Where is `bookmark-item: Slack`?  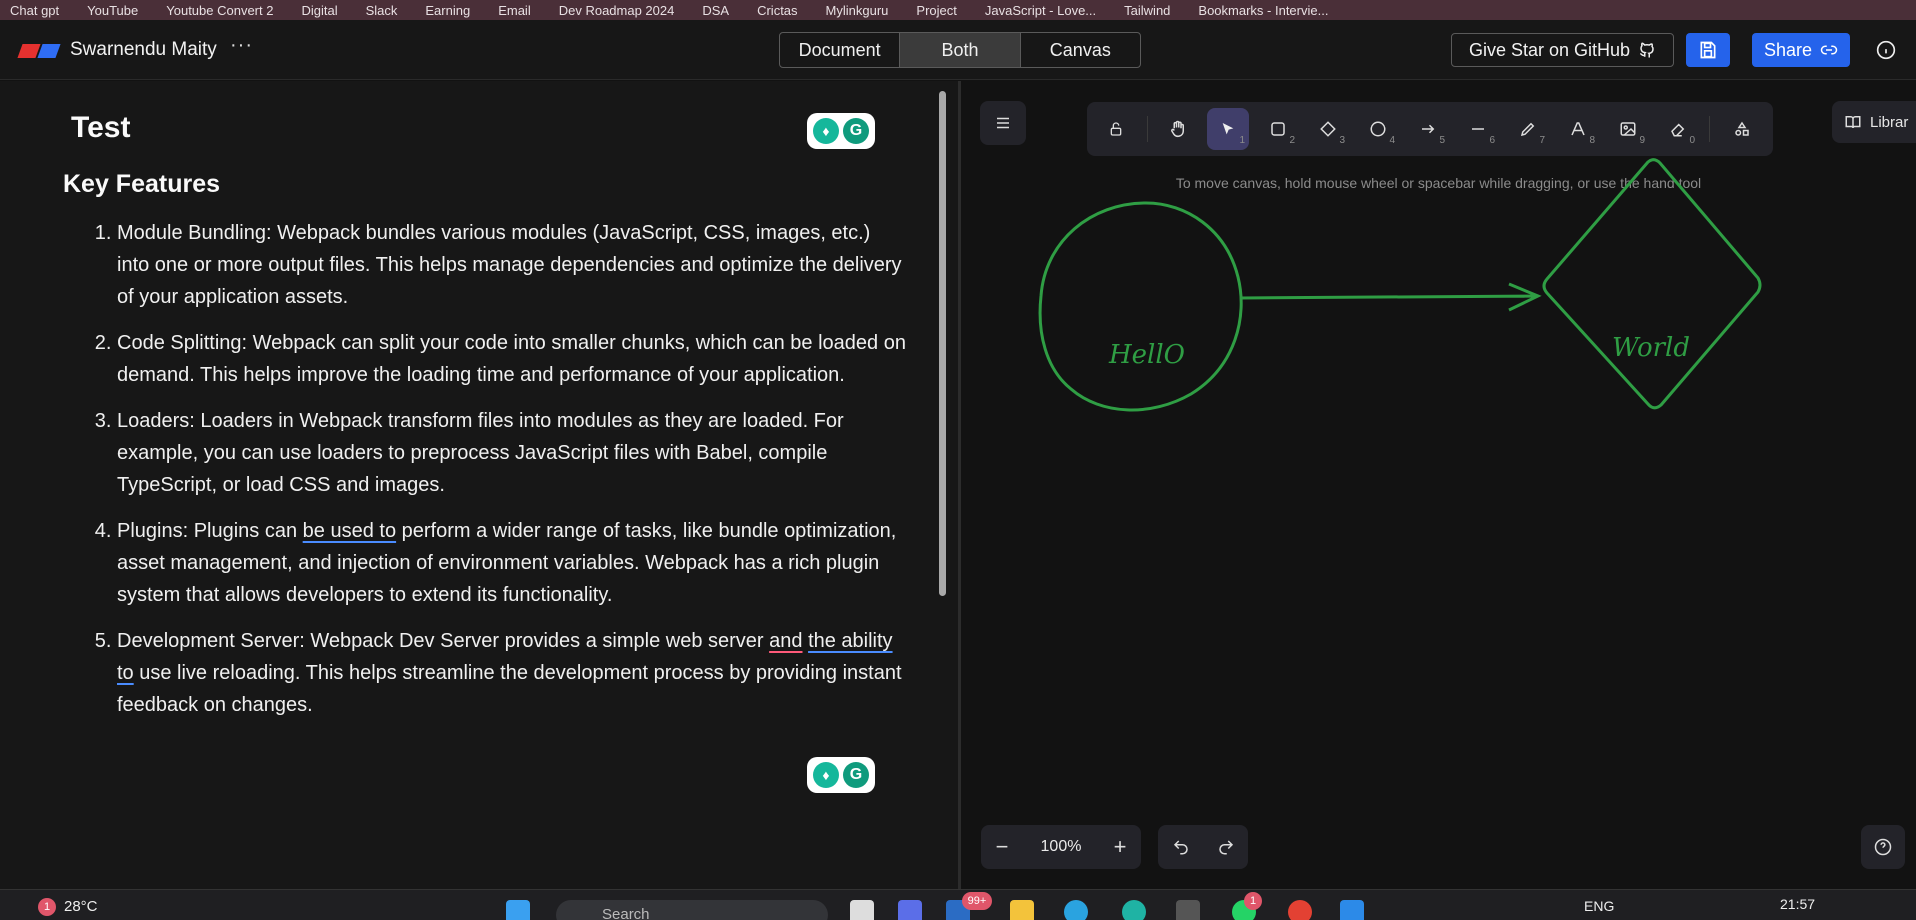 bookmark-item: Slack is located at coordinates (382, 10).